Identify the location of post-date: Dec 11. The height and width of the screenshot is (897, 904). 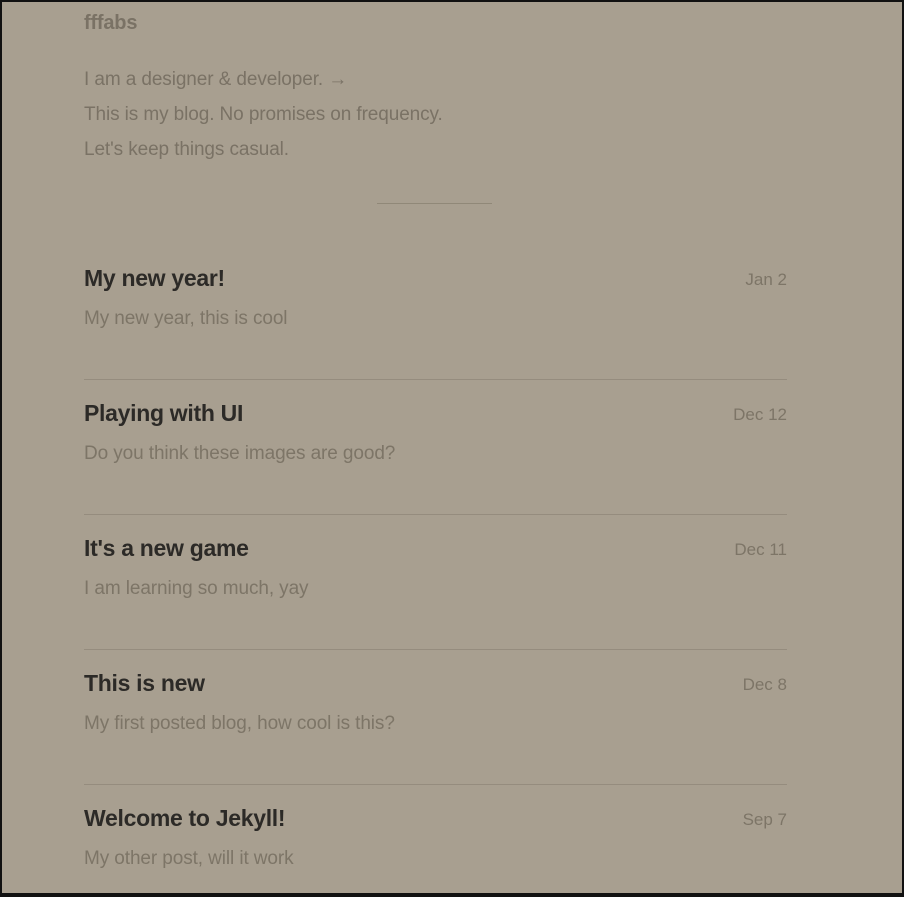
(760, 549).